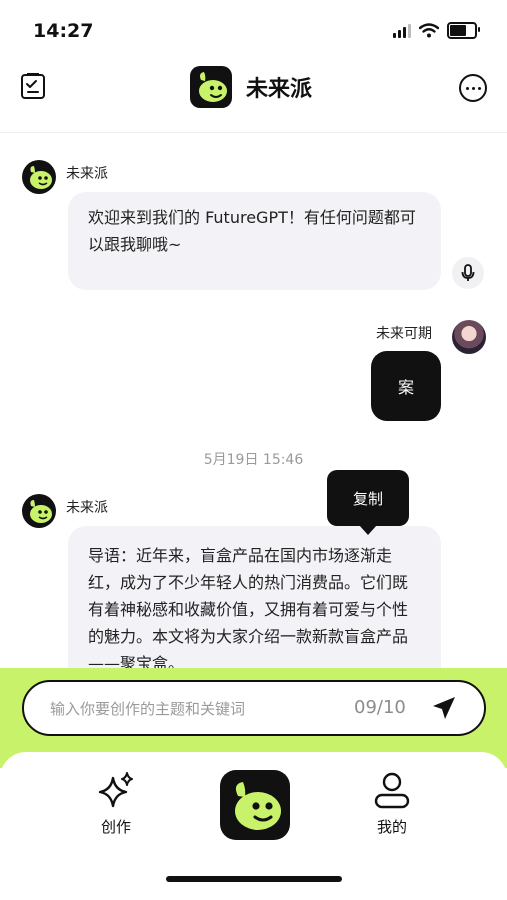 Image resolution: width=507 pixels, height=900 pixels. I want to click on prompt-input-bar: 09/10, so click(254, 708).